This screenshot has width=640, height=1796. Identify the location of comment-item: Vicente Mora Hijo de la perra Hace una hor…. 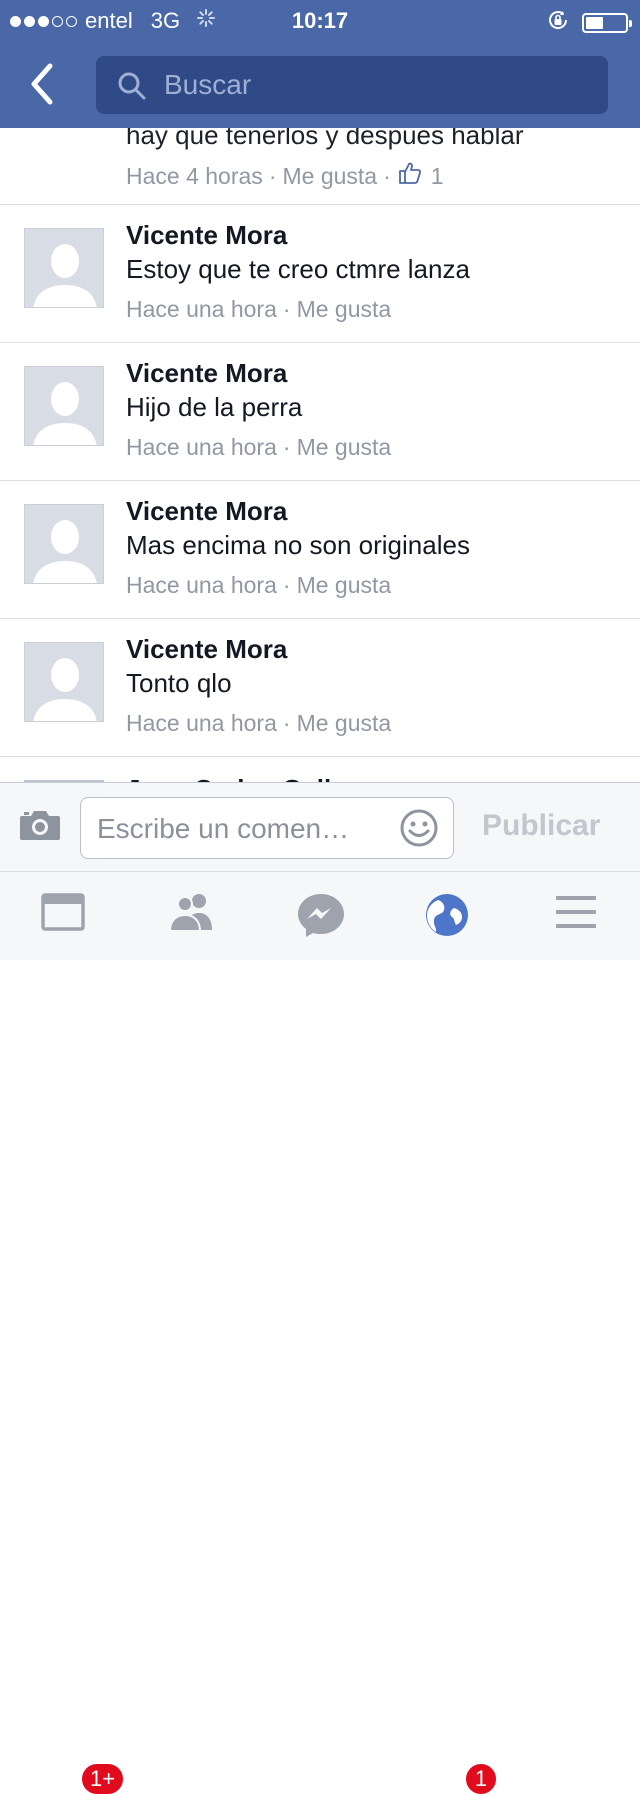
(320, 411).